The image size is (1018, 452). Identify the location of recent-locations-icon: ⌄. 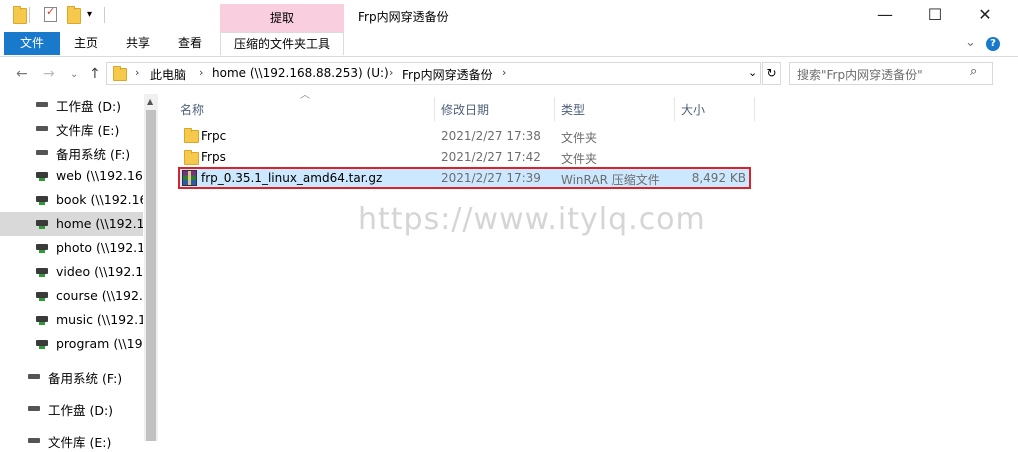
(74, 74).